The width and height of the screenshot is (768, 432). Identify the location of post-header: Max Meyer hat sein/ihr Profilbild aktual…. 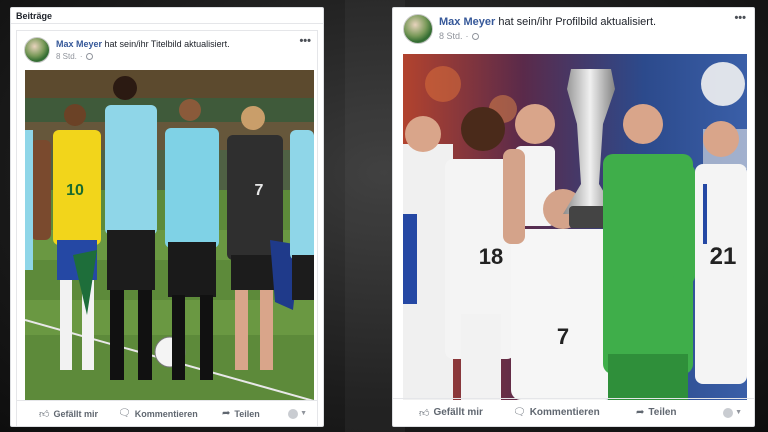
(573, 27).